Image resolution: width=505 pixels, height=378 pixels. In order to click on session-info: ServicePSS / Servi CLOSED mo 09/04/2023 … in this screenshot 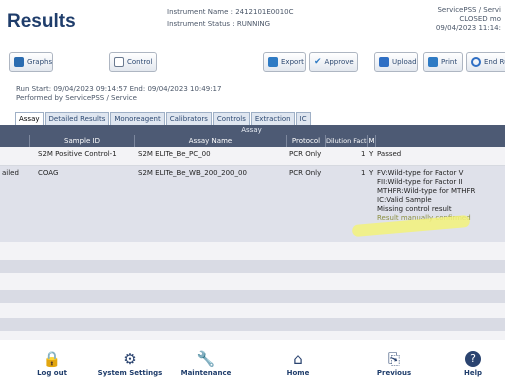, I will do `click(468, 19)`.